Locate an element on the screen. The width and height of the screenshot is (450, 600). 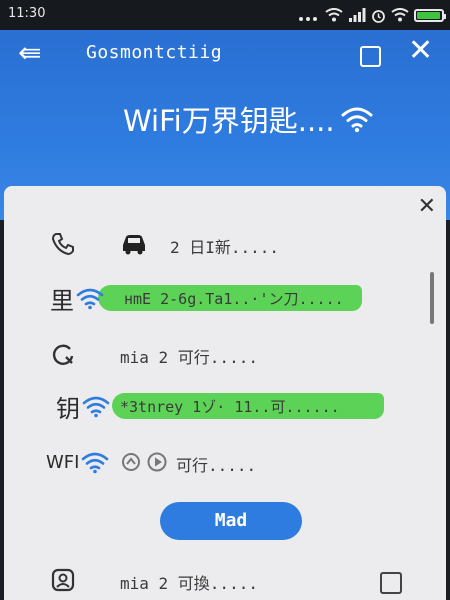
status-icons is located at coordinates (372, 15).